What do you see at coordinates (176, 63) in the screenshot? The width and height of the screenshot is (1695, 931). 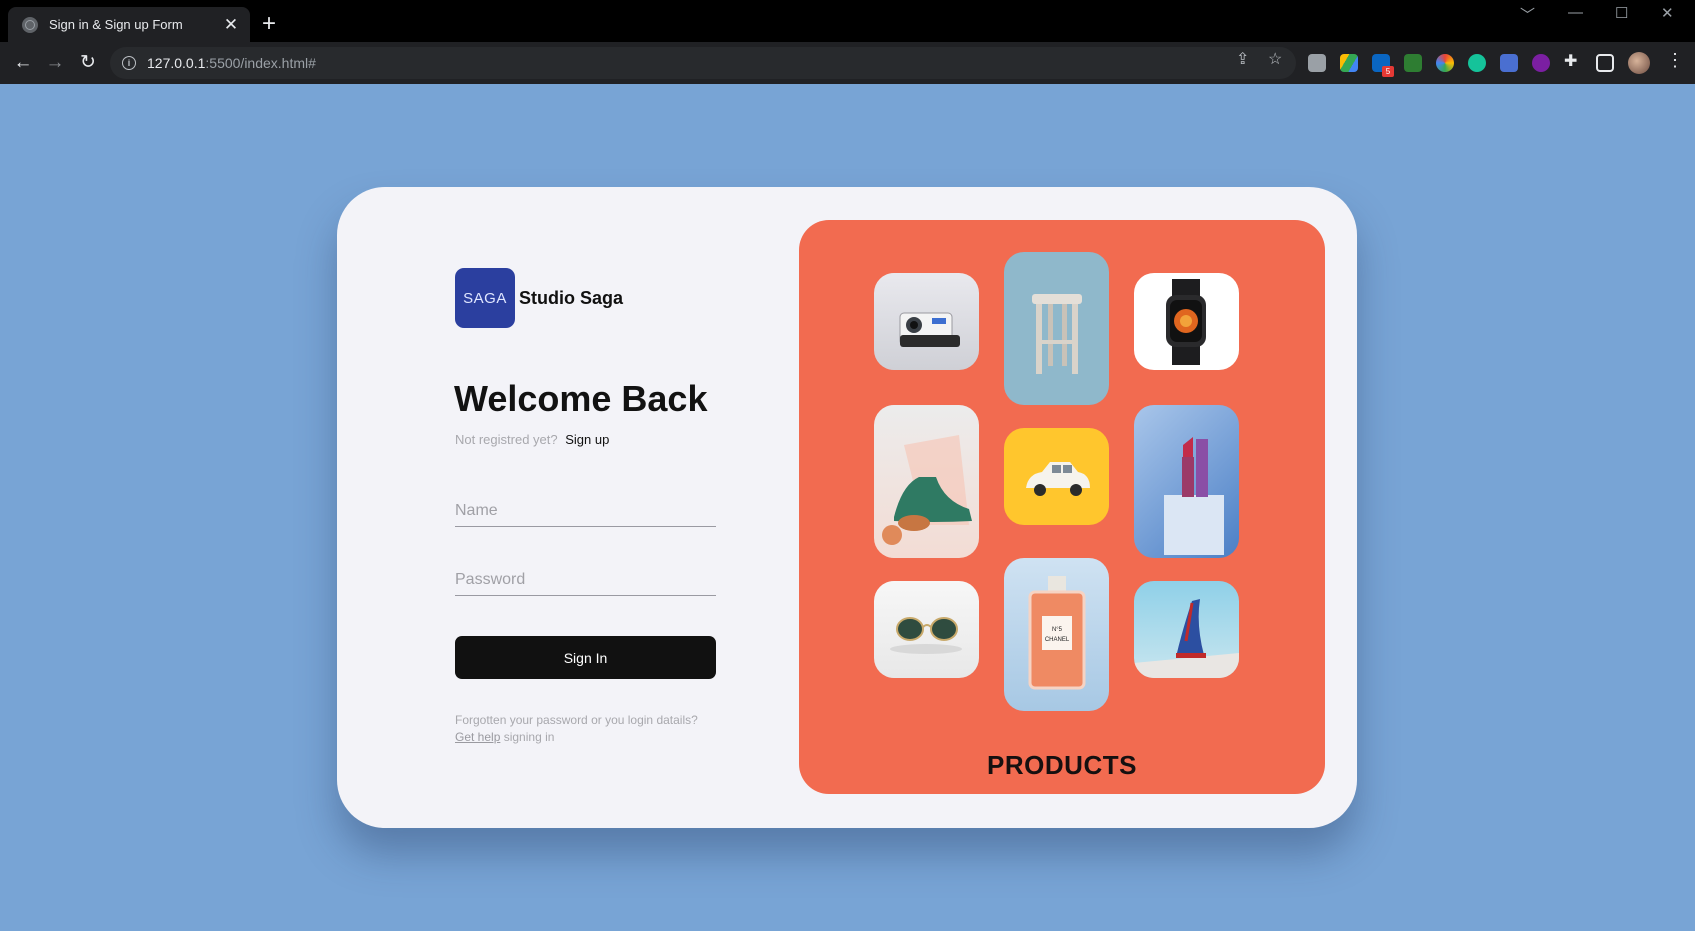 I see `url-host: 127.0.0.1` at bounding box center [176, 63].